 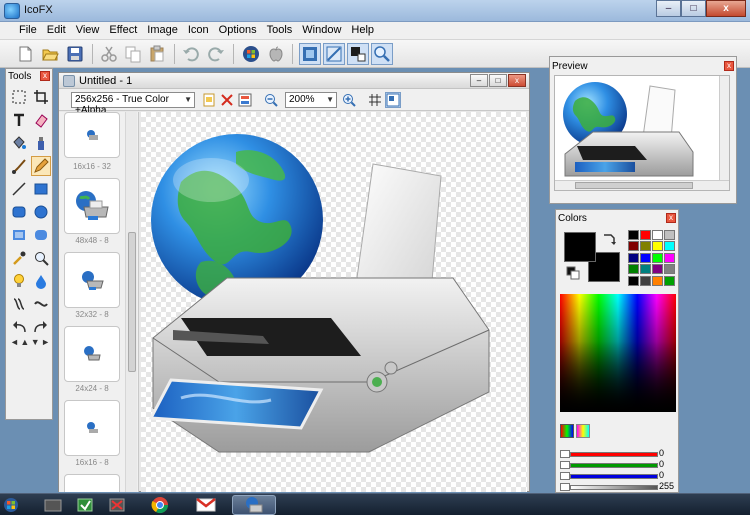 What do you see at coordinates (19, 166) in the screenshot?
I see `brush-tool-icon` at bounding box center [19, 166].